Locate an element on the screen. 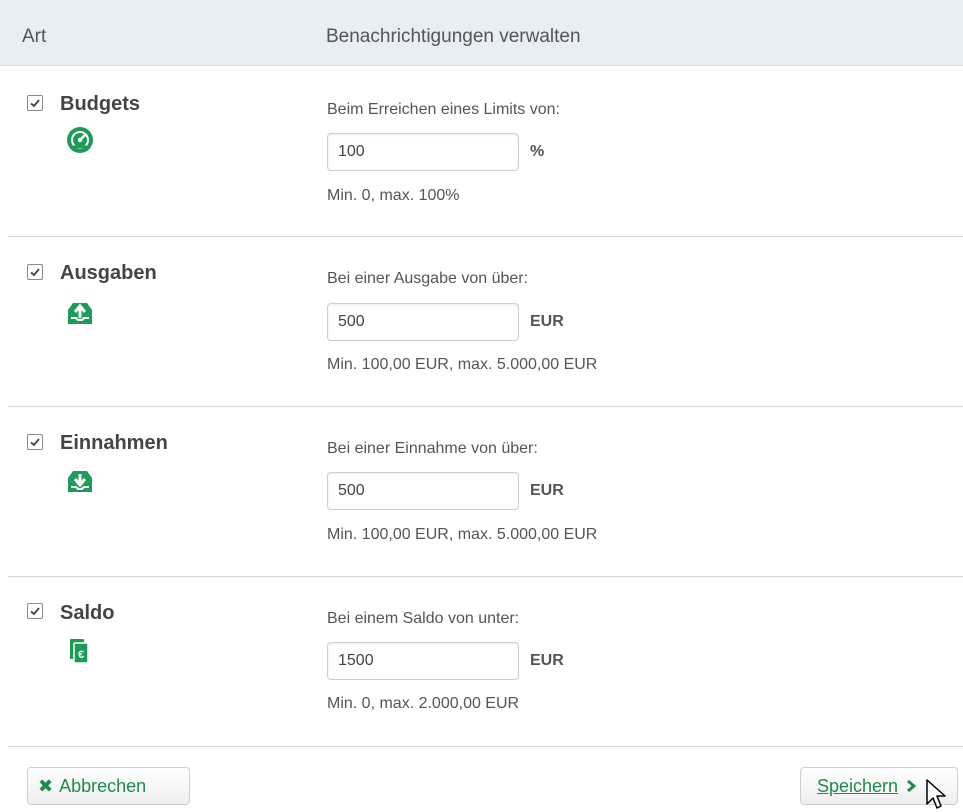 Image resolution: width=963 pixels, height=812 pixels. einnahmen-hint: Min. 100,00 EUR, max. 5.000,00 EUR is located at coordinates (462, 534).